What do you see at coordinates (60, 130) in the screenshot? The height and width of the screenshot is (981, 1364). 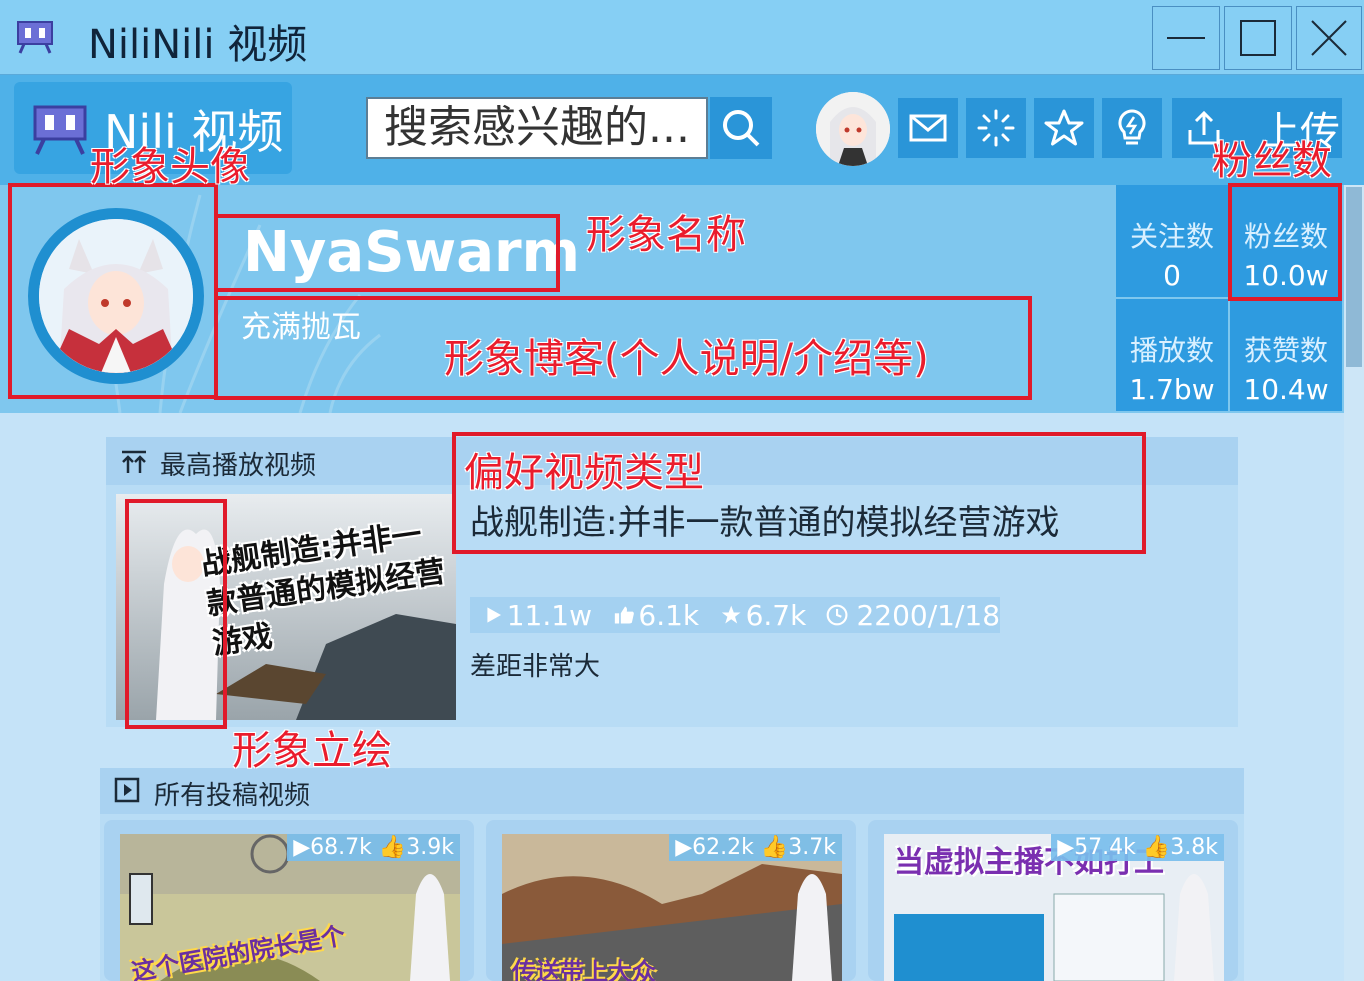 I see `nili-logo-icon` at bounding box center [60, 130].